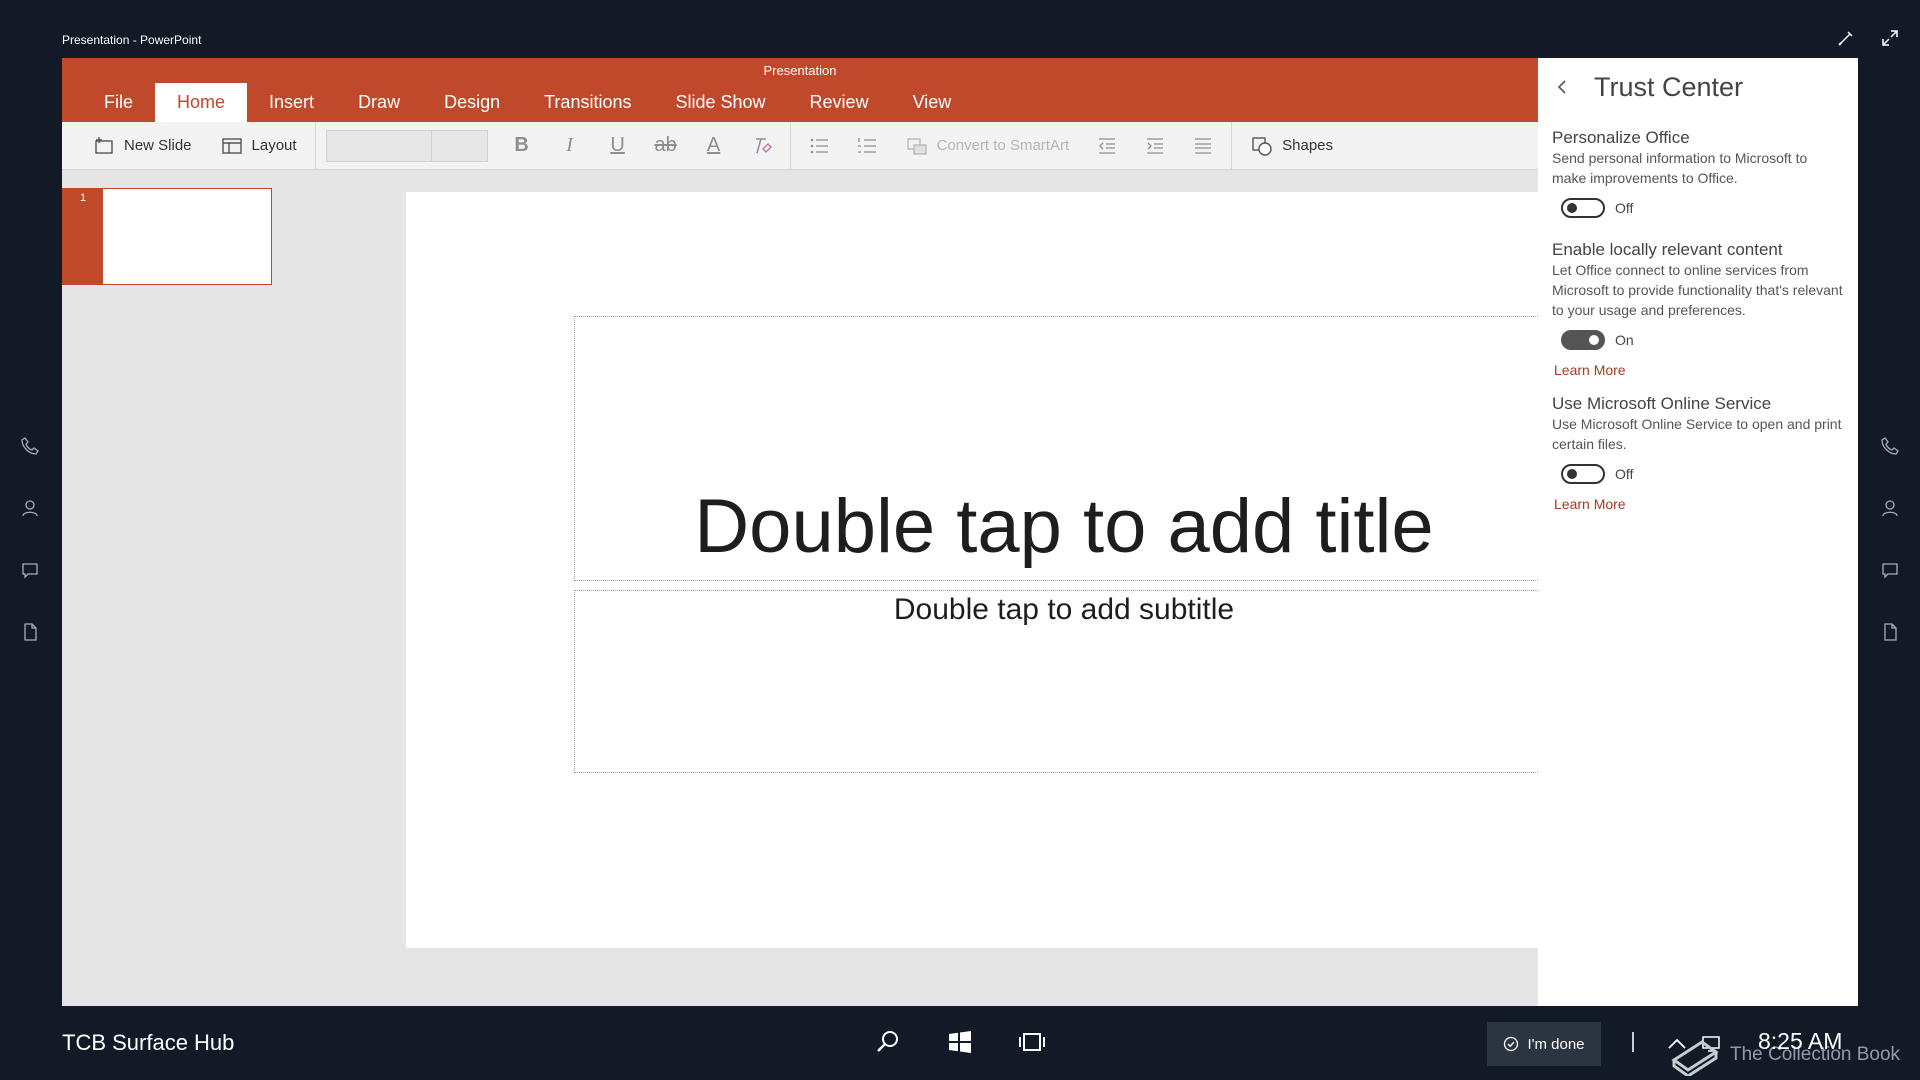 Image resolution: width=1920 pixels, height=1080 pixels. I want to click on pen-icon, so click(1846, 38).